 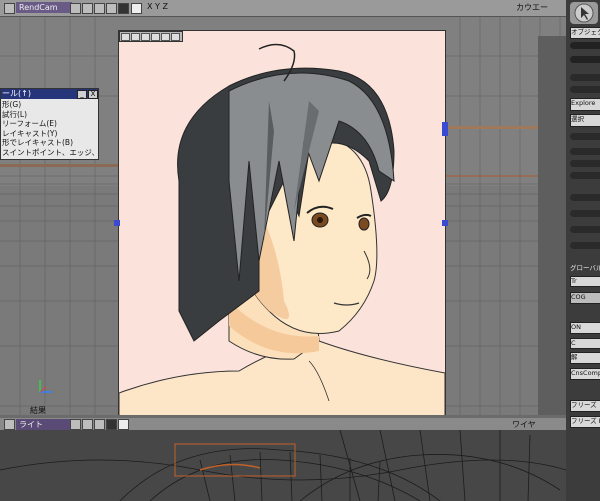 I want to click on status-label: 結果, so click(x=38, y=410).